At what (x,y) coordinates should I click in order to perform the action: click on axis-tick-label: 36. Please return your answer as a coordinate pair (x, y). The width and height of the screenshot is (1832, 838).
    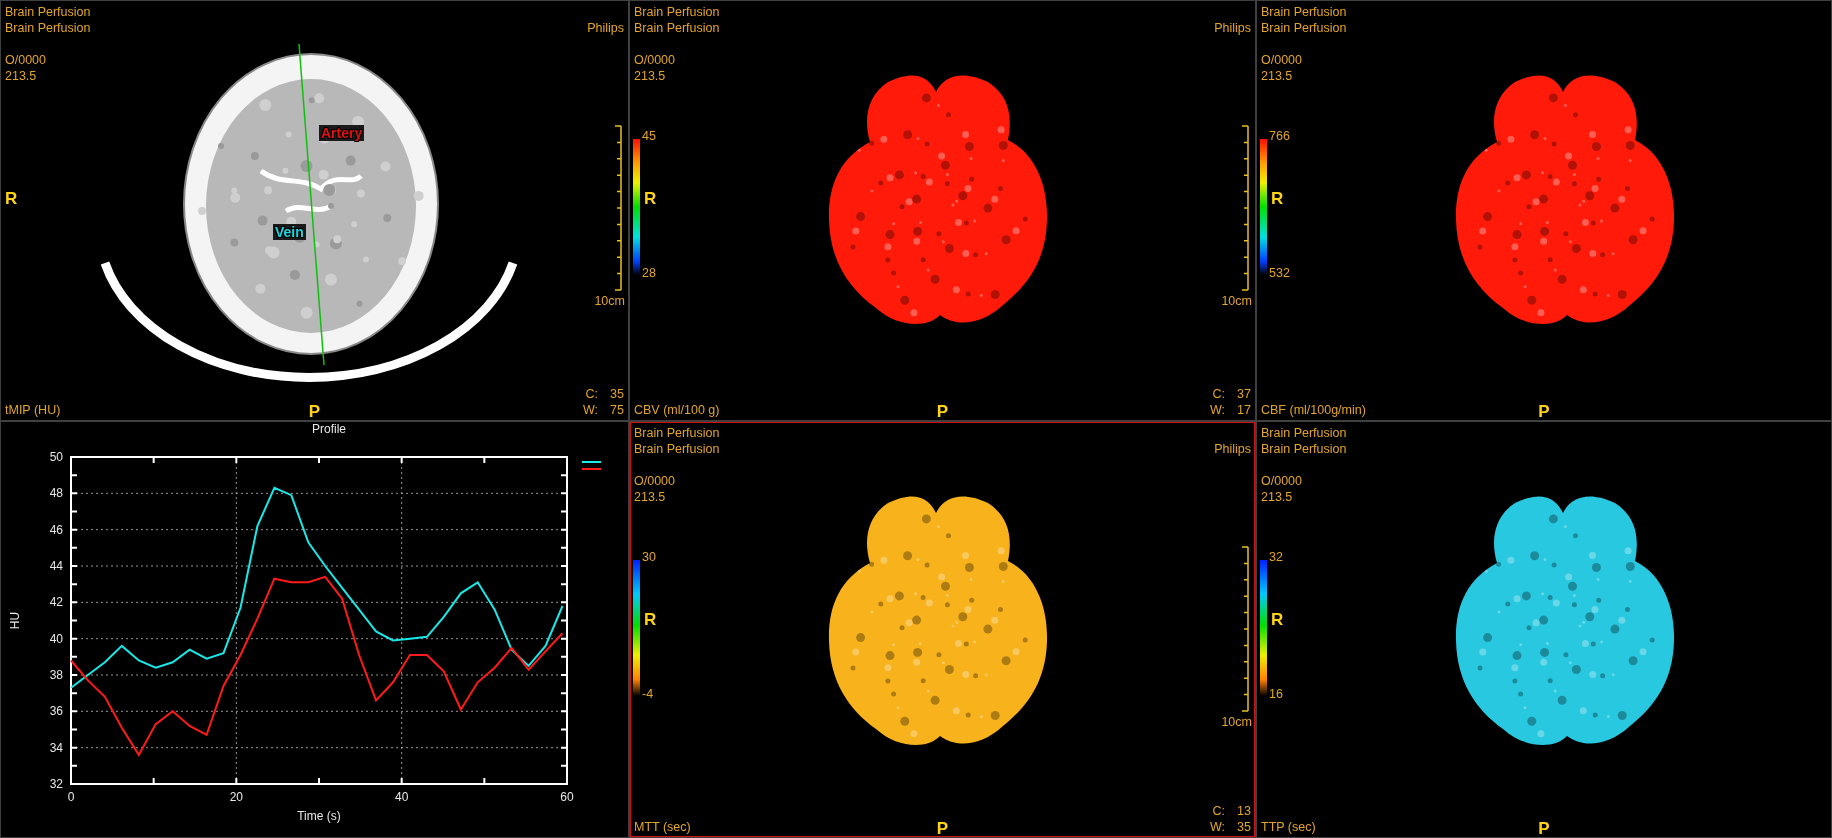
    Looking at the image, I should click on (56, 711).